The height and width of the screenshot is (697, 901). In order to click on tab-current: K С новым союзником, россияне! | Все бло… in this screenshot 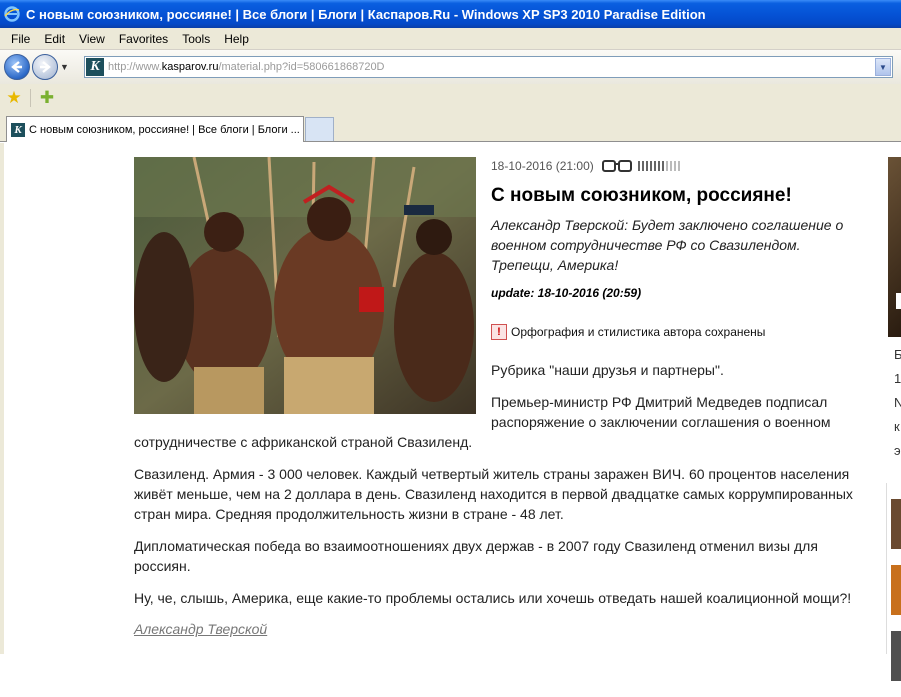, I will do `click(155, 129)`.